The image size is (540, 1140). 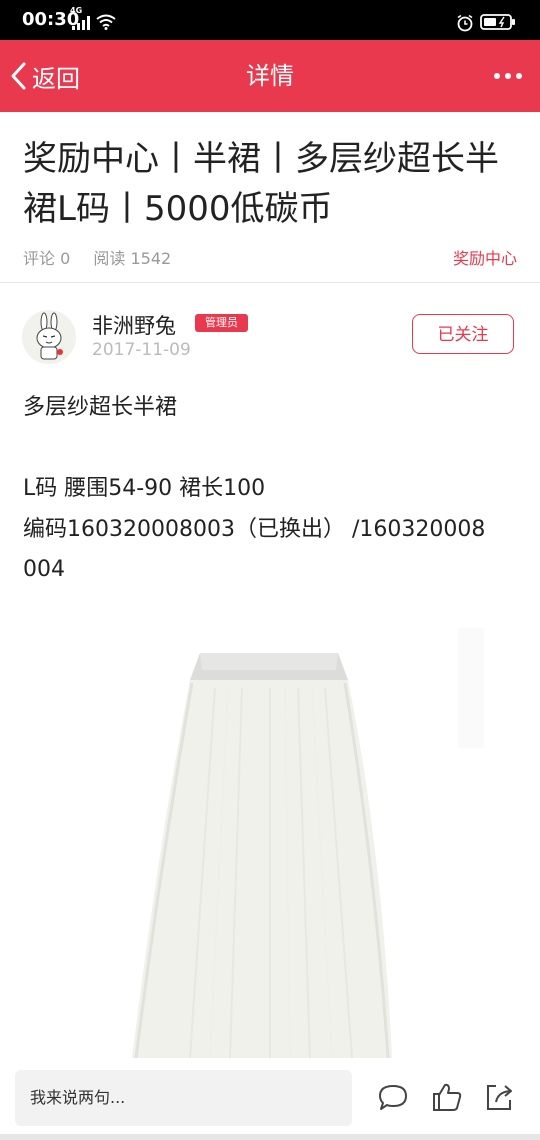 I want to click on nav-header: 返回 详情, so click(x=270, y=76).